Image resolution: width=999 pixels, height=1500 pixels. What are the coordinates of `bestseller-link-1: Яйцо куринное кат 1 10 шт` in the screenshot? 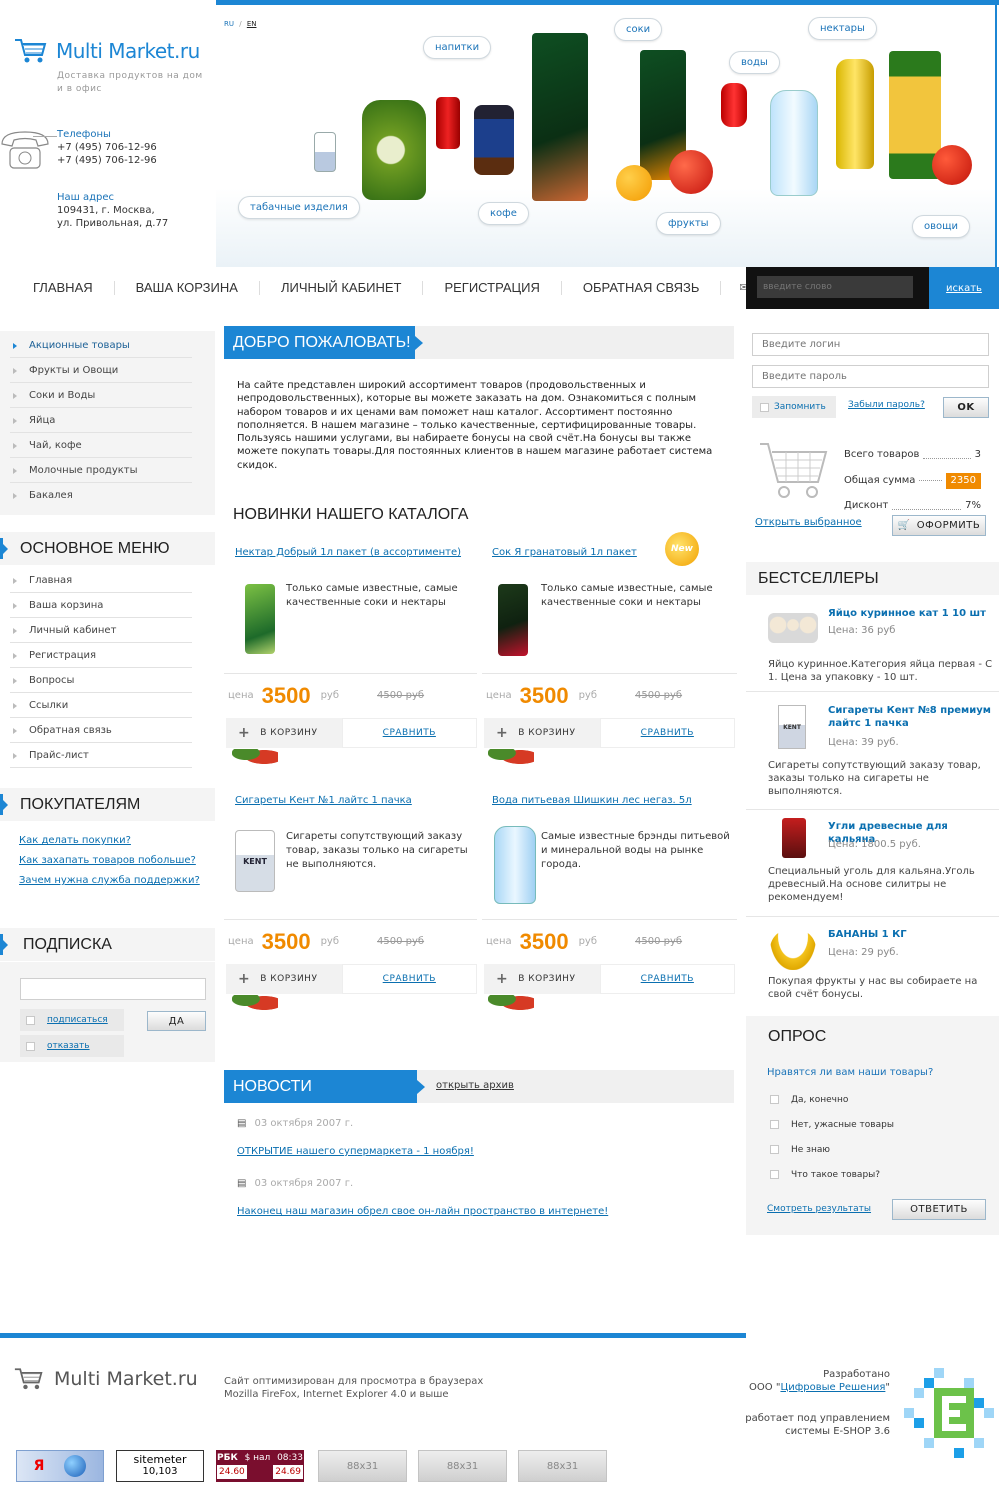 It's located at (908, 613).